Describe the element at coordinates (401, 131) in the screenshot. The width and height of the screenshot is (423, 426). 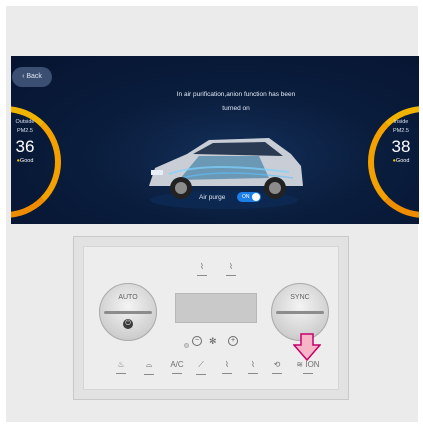
I see `inside-pm-label: PM2.5` at that location.